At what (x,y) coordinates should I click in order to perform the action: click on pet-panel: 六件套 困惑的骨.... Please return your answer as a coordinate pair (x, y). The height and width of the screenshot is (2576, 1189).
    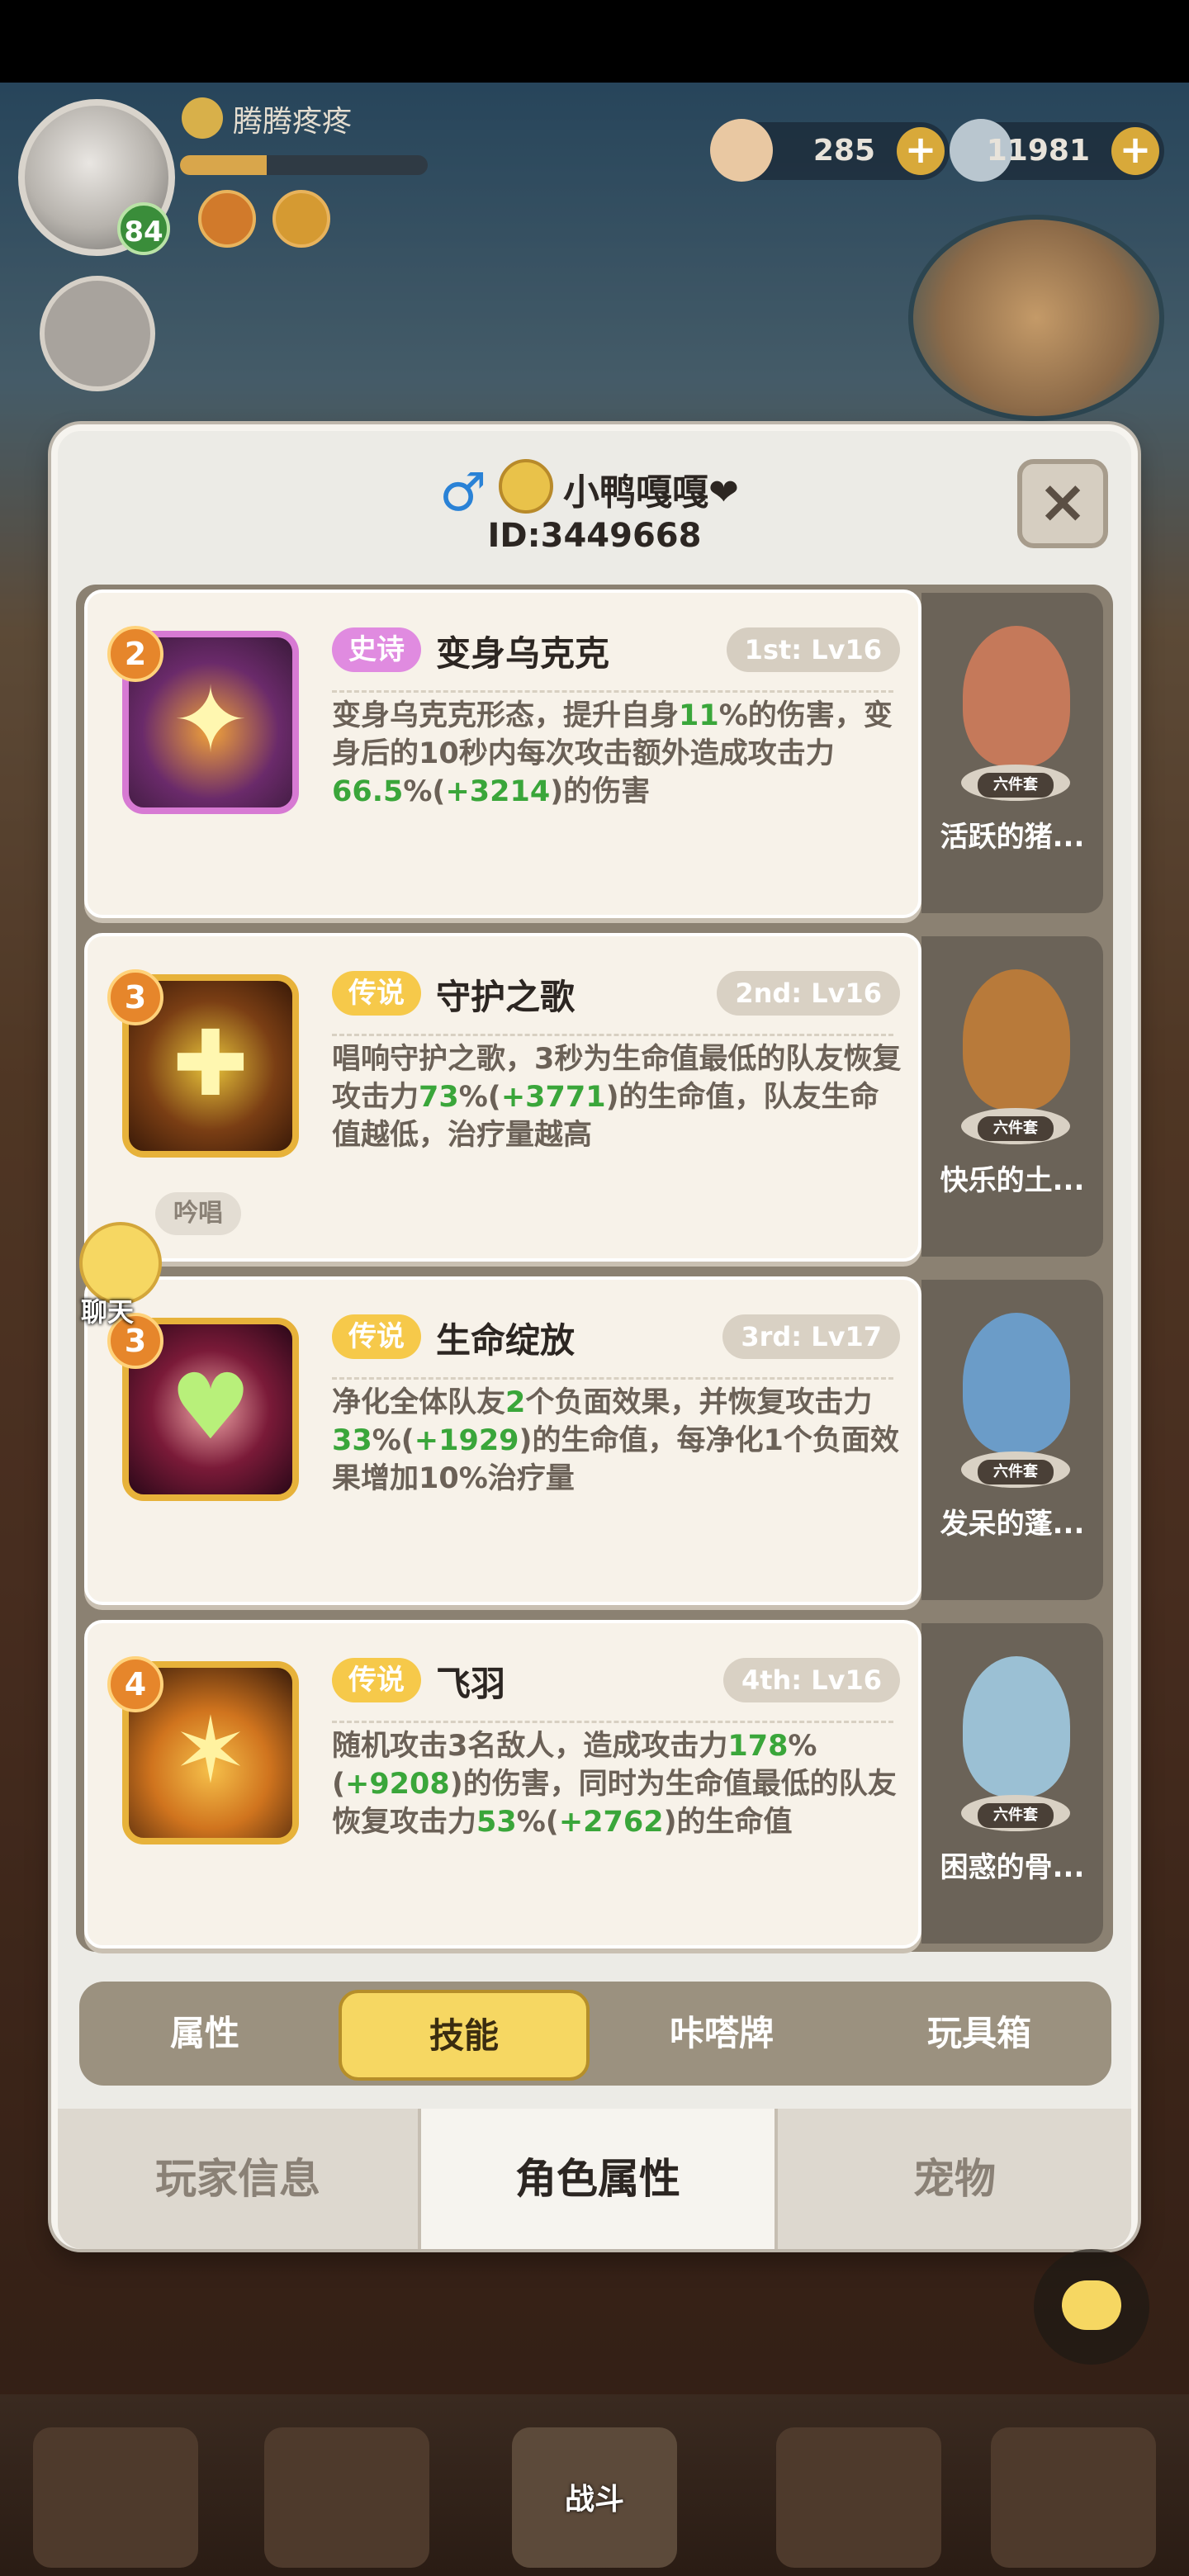
    Looking at the image, I should click on (1012, 1783).